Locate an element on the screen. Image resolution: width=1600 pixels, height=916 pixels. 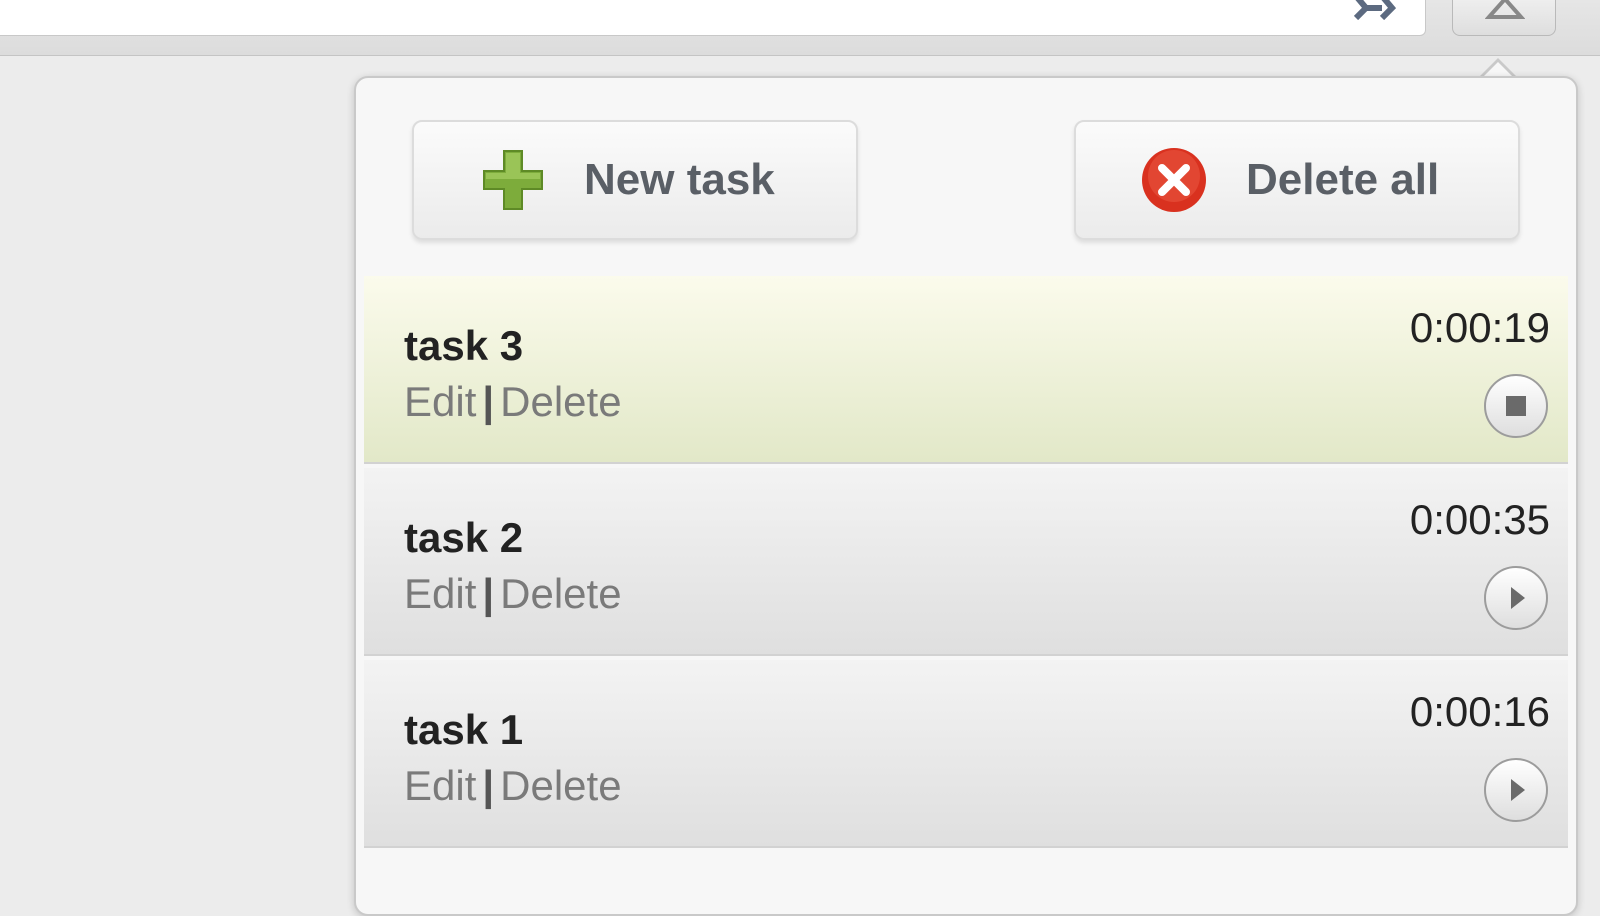
task-time: 0:00:35 is located at coordinates (1479, 519).